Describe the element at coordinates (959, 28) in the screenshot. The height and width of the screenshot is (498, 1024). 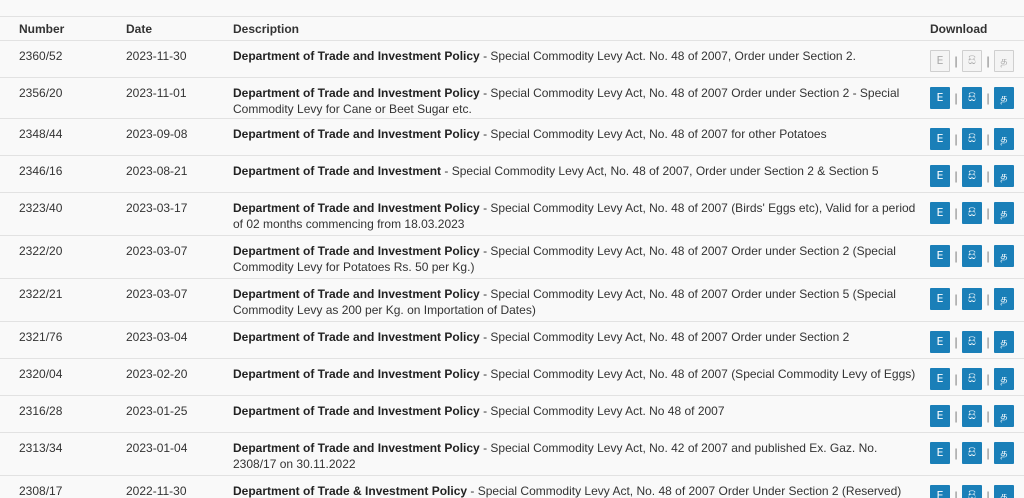
I see `header-download: Download` at that location.